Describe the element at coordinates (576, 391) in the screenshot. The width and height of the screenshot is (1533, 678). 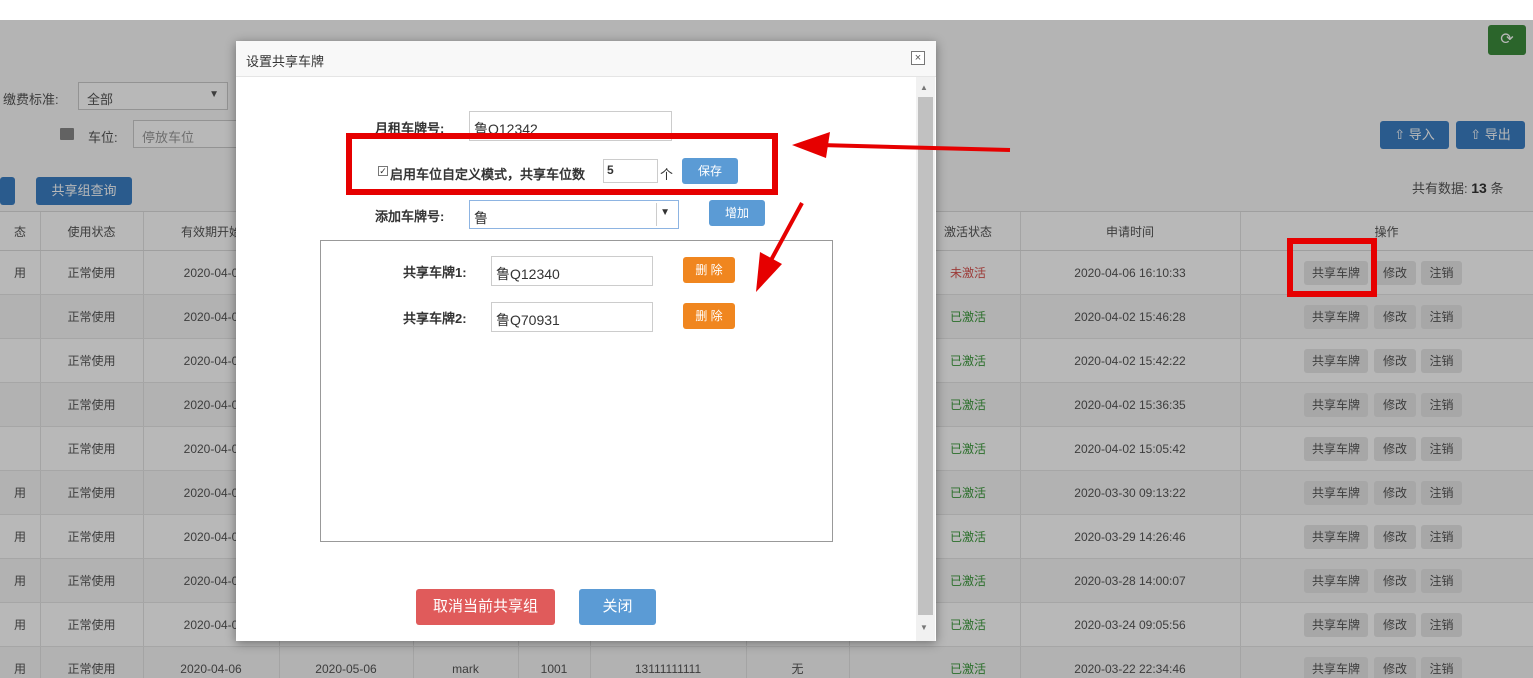
I see `shared-plates-panel: 共享车牌1: 鲁Q12340 删 除 共享车牌2: 鲁Q70931 删 除` at that location.